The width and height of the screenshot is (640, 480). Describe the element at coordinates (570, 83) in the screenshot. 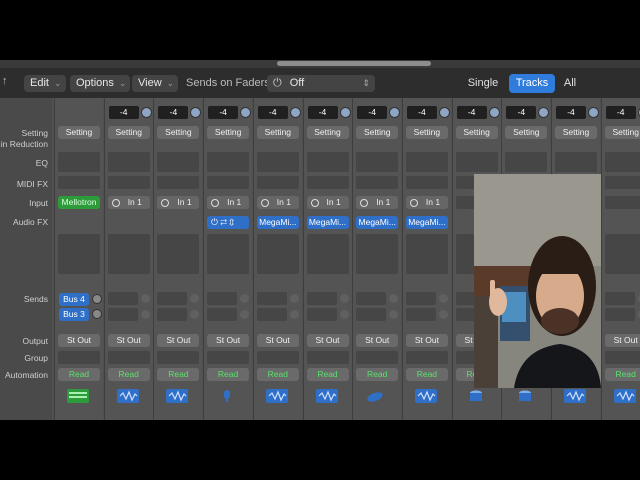

I see `view-mode-all: All` at that location.